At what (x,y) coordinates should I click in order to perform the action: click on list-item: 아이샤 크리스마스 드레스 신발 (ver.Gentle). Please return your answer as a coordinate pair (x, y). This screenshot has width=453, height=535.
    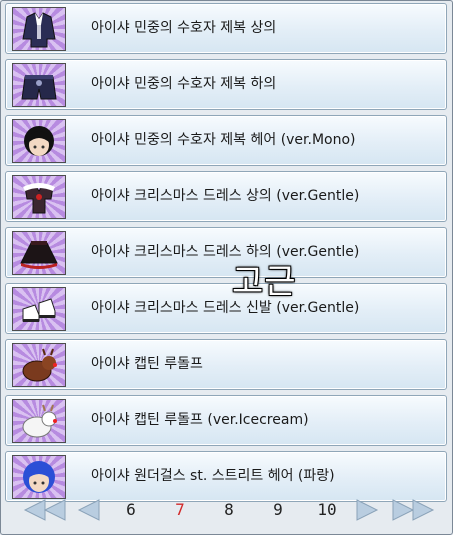
    Looking at the image, I should click on (226, 308).